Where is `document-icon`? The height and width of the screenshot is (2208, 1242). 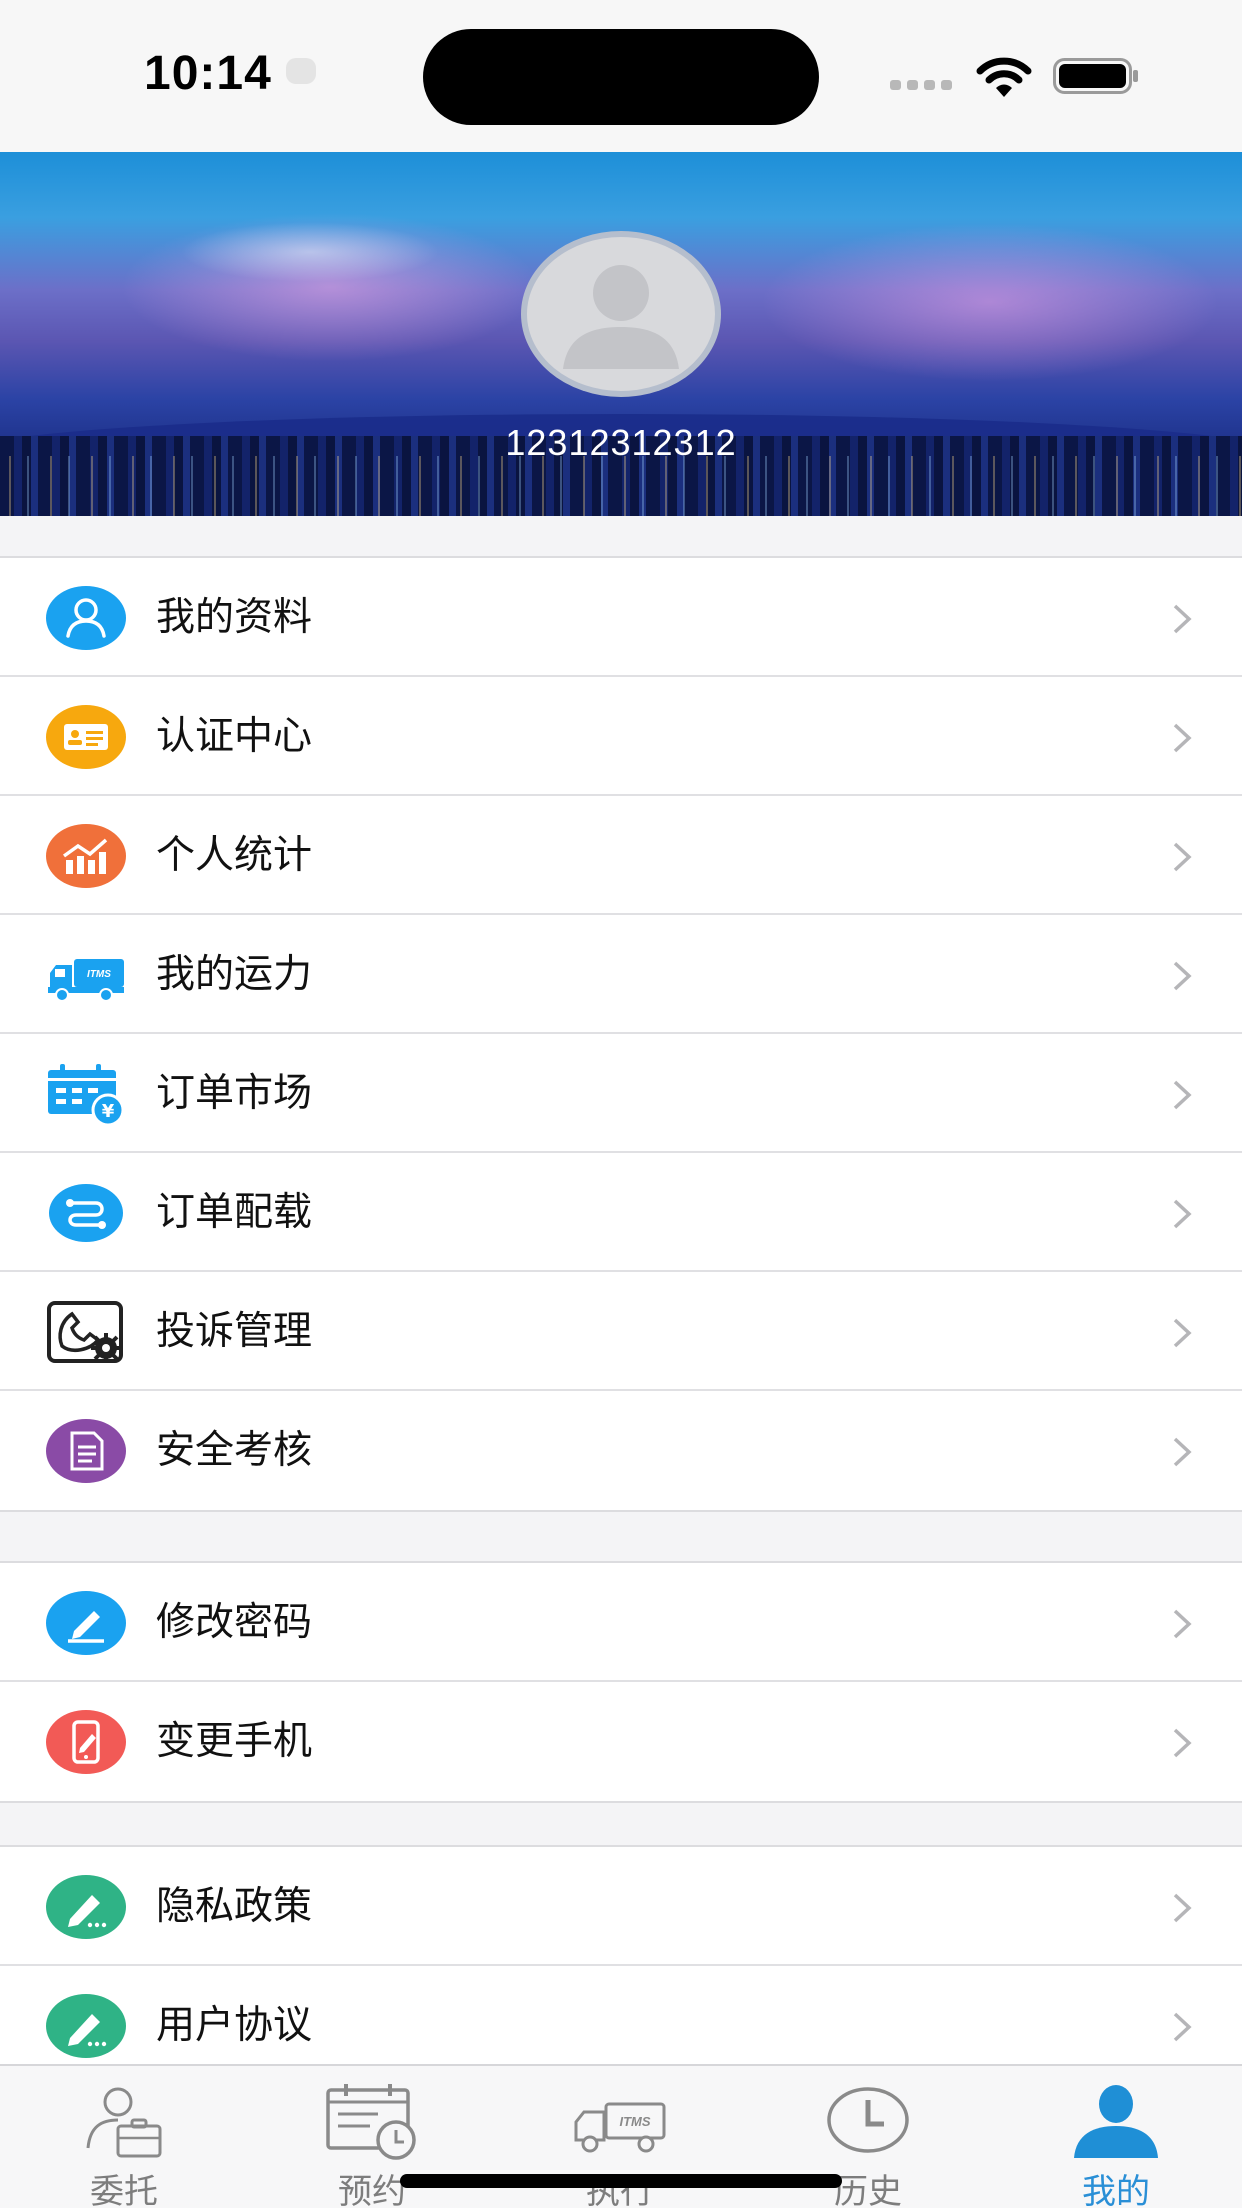
document-icon is located at coordinates (86, 1451).